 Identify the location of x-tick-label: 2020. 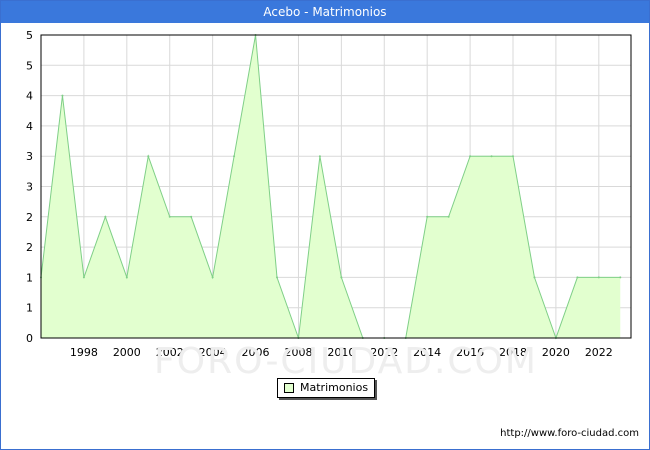
(556, 352).